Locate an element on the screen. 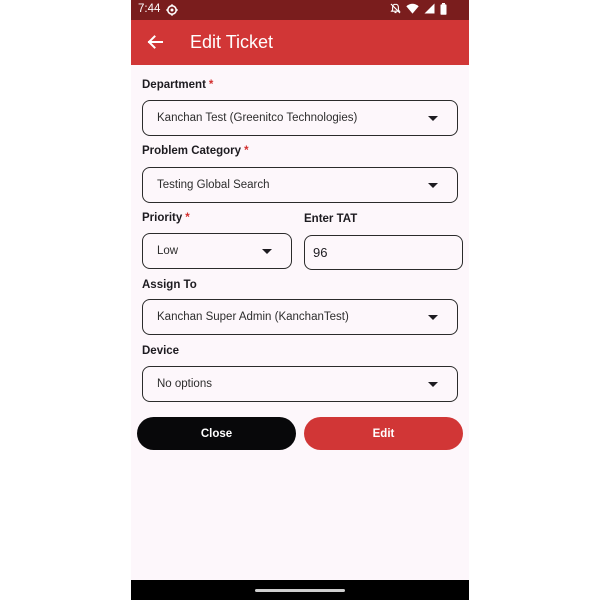 The width and height of the screenshot is (600, 600). priority-label-text: Priority is located at coordinates (162, 218).